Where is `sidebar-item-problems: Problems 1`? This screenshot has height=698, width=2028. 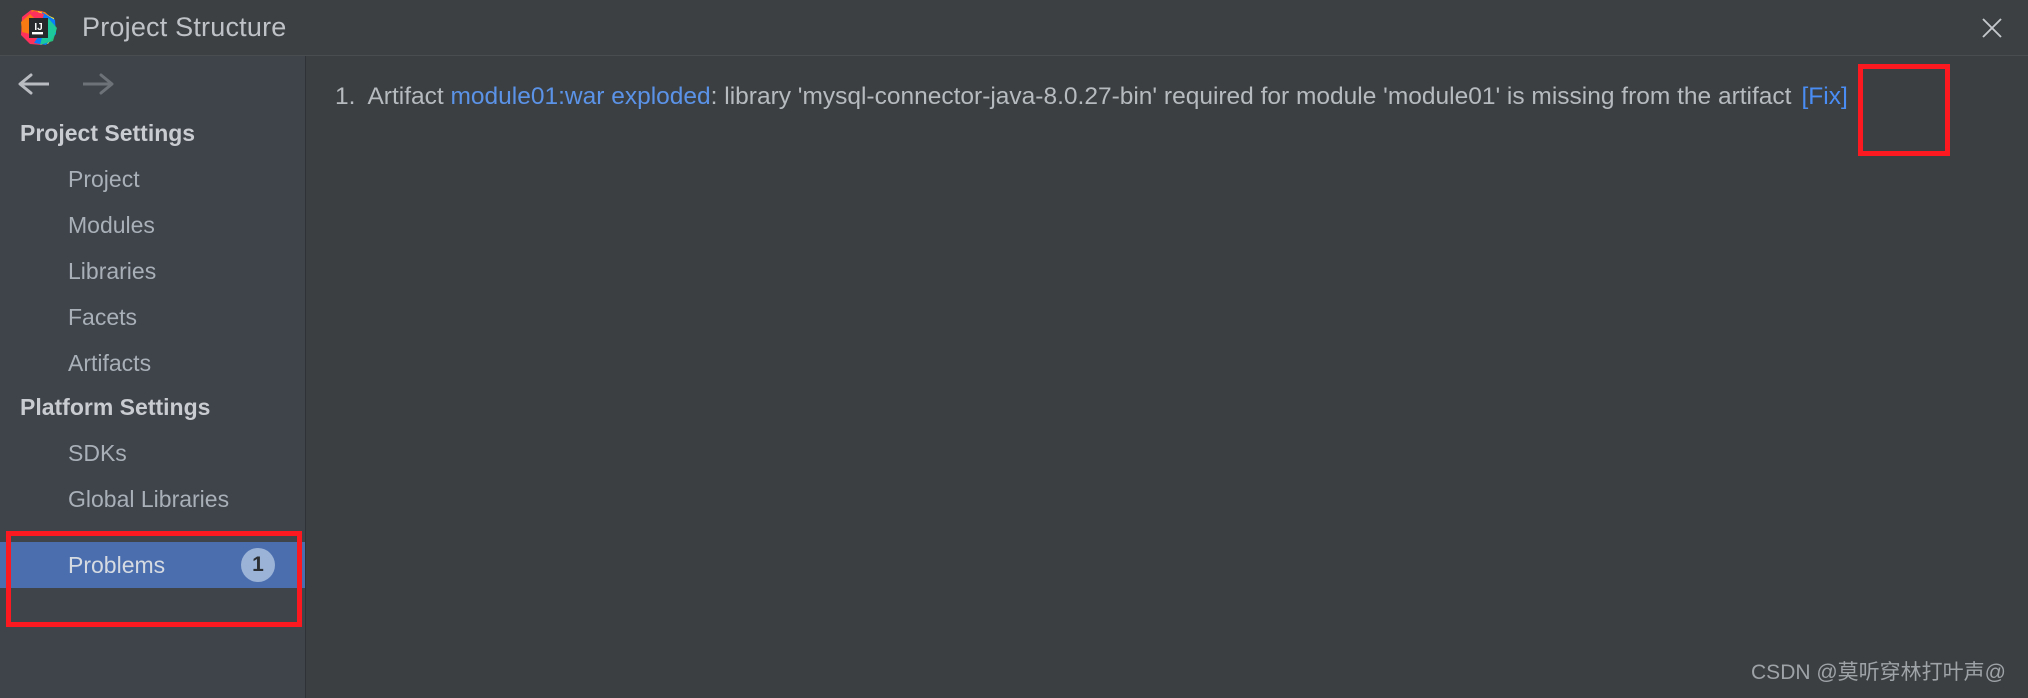 sidebar-item-problems: Problems 1 is located at coordinates (152, 565).